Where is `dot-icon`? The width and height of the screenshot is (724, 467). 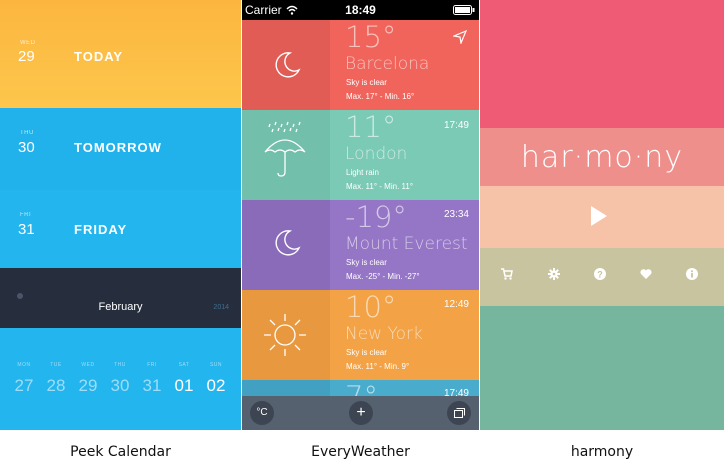 dot-icon is located at coordinates (20, 296).